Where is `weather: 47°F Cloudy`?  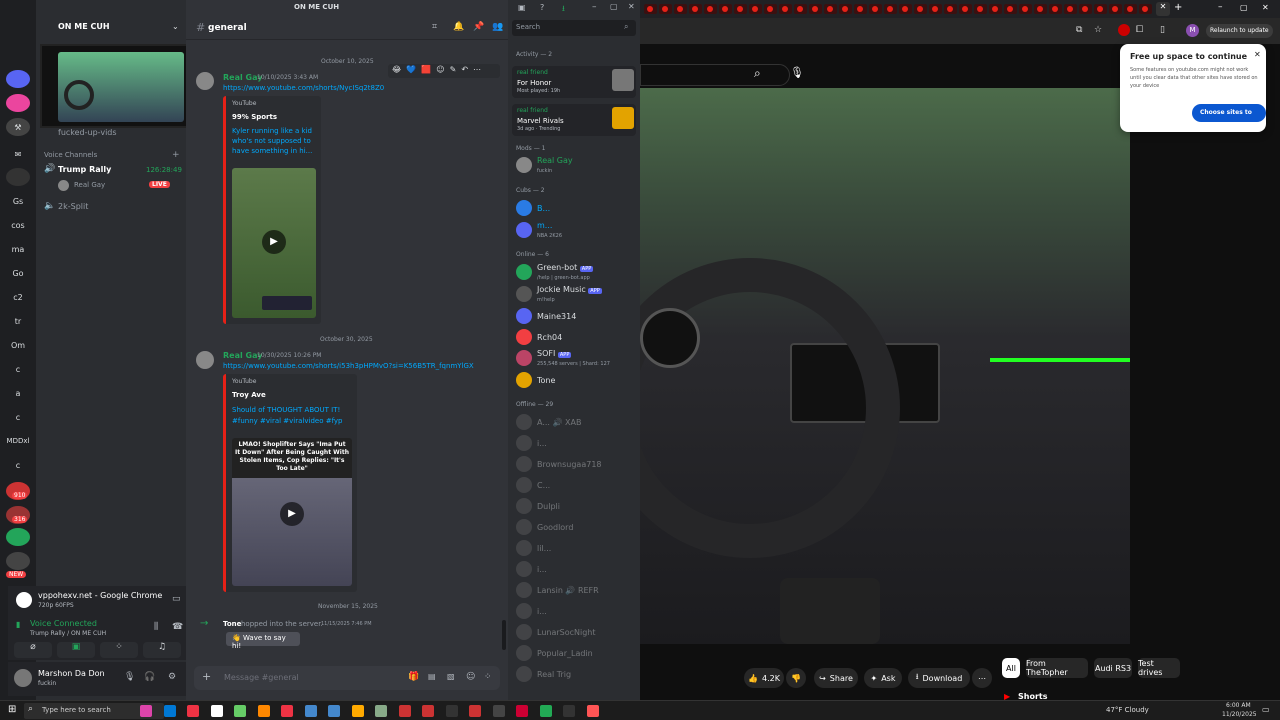 weather: 47°F Cloudy is located at coordinates (1127, 710).